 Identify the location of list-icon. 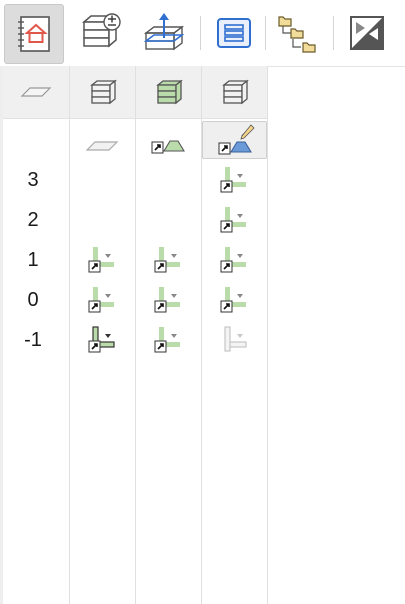
(234, 33).